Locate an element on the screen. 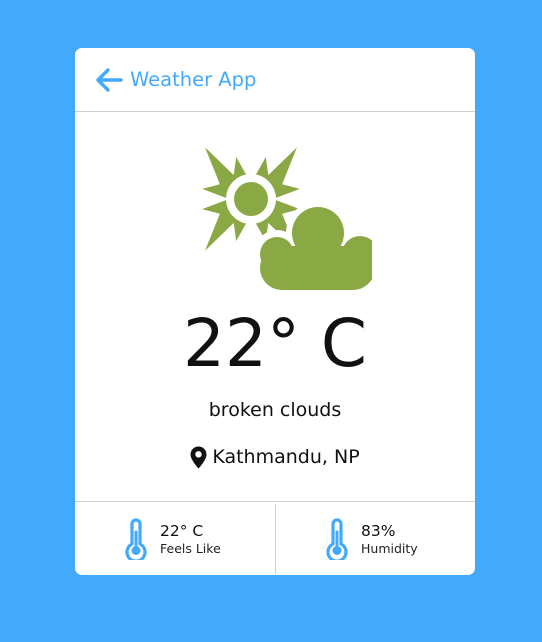 The height and width of the screenshot is (642, 542). temperature-value: 22° C is located at coordinates (275, 343).